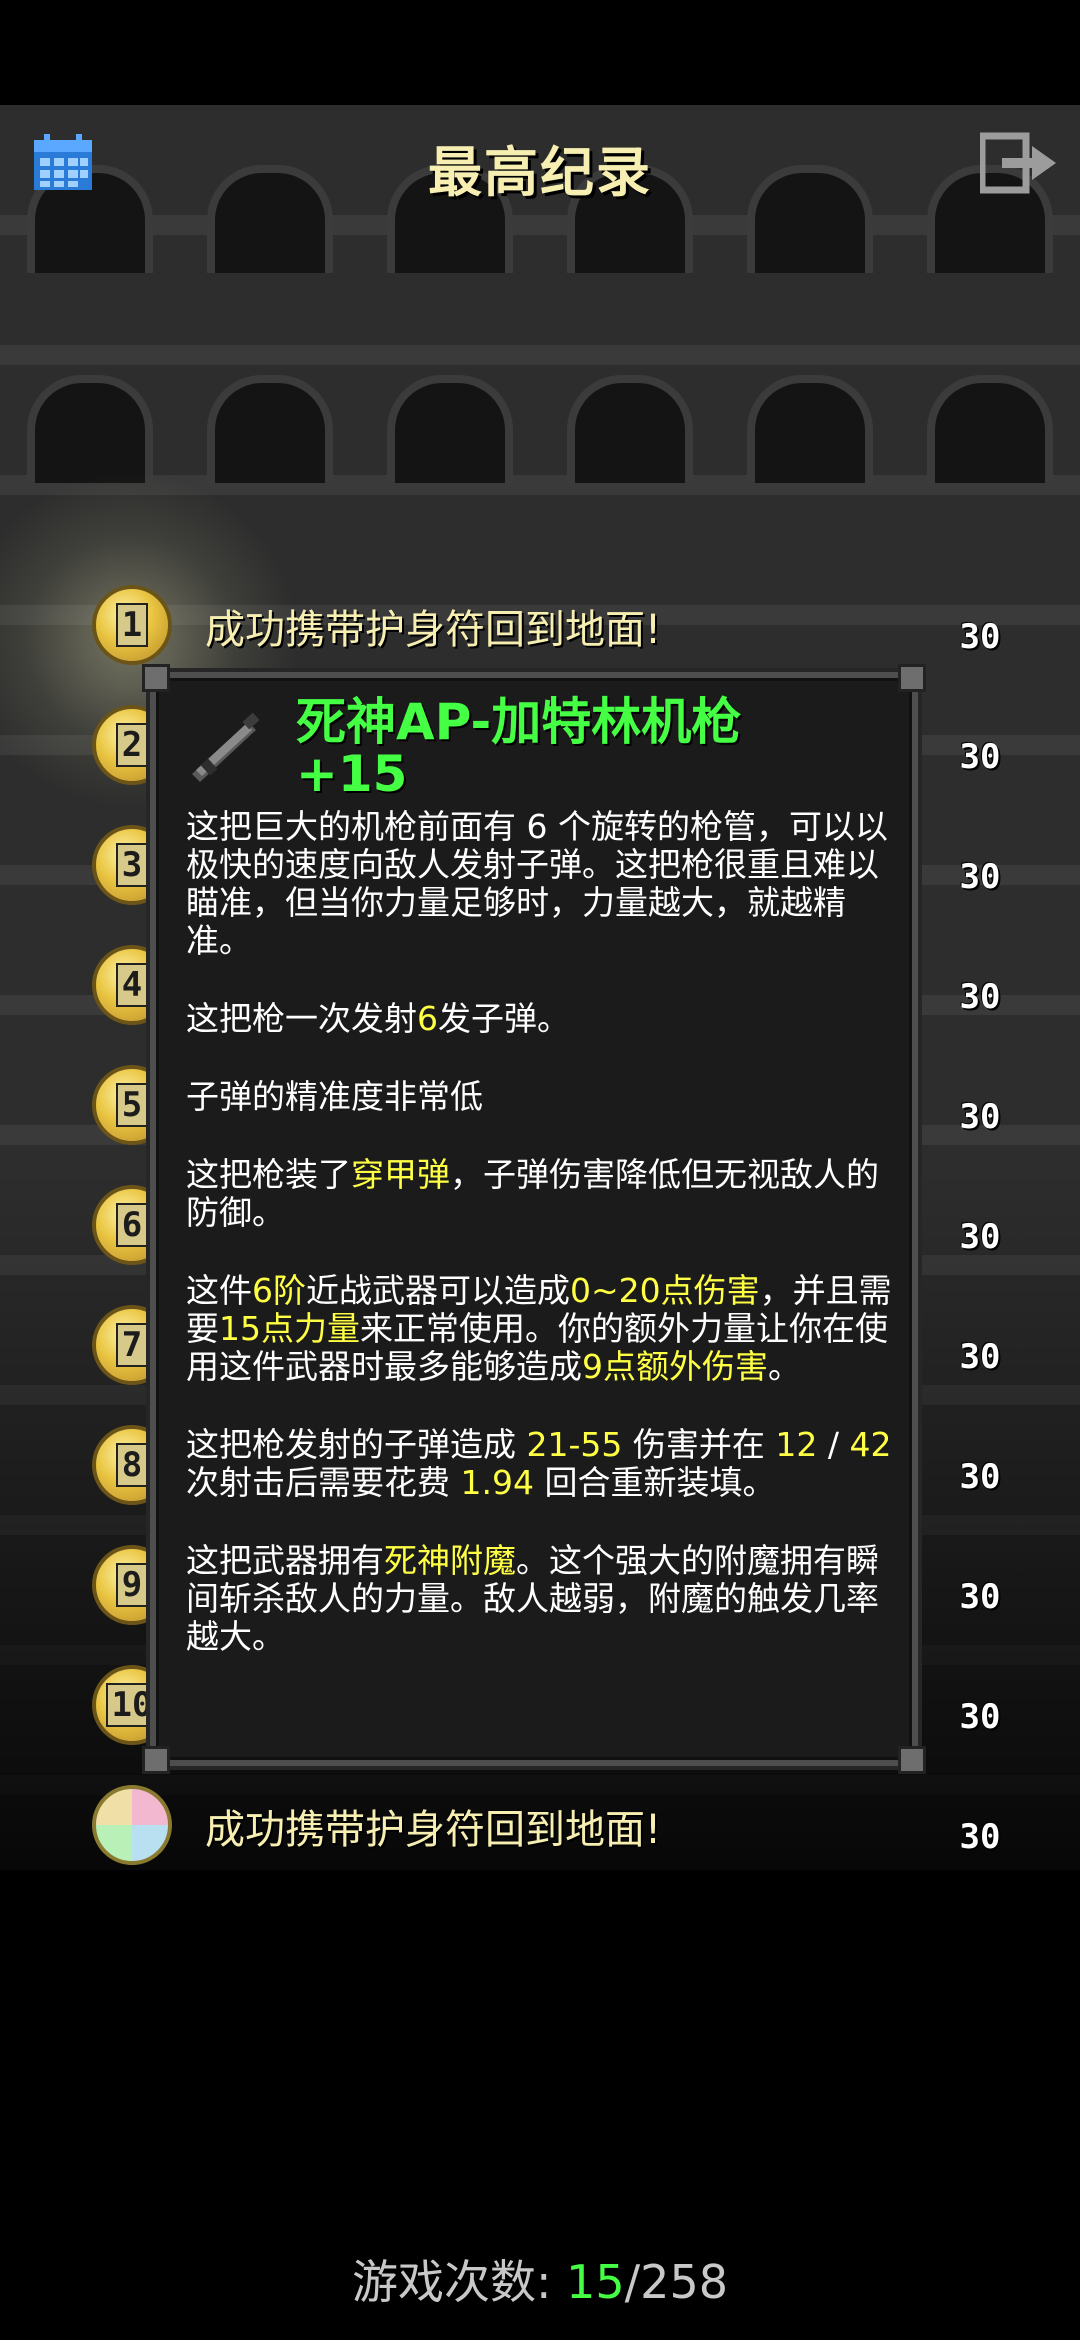 The width and height of the screenshot is (1080, 2340). I want to click on exit-icon, so click(1019, 163).